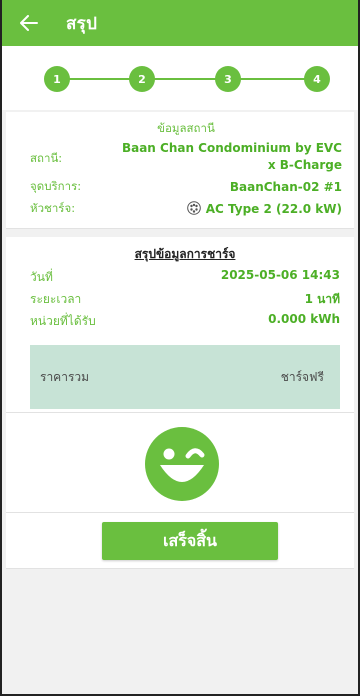  I want to click on page-title: สรุป, so click(82, 23).